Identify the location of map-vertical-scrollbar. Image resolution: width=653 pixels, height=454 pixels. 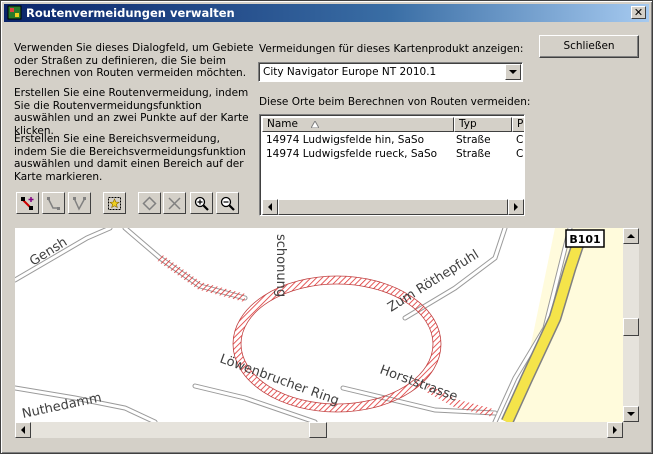
(631, 325).